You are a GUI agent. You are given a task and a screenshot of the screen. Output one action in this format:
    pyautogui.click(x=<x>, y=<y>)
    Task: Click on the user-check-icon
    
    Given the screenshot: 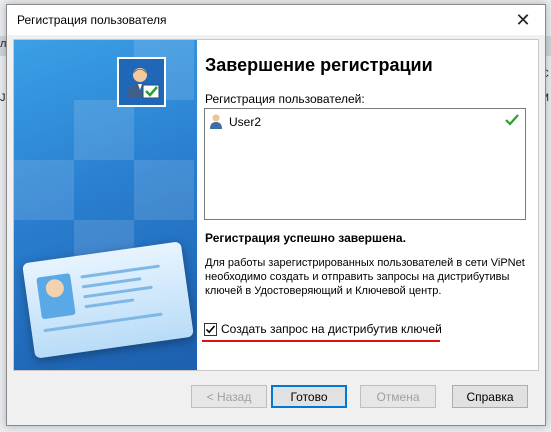 What is the action you would take?
    pyautogui.click(x=141, y=82)
    